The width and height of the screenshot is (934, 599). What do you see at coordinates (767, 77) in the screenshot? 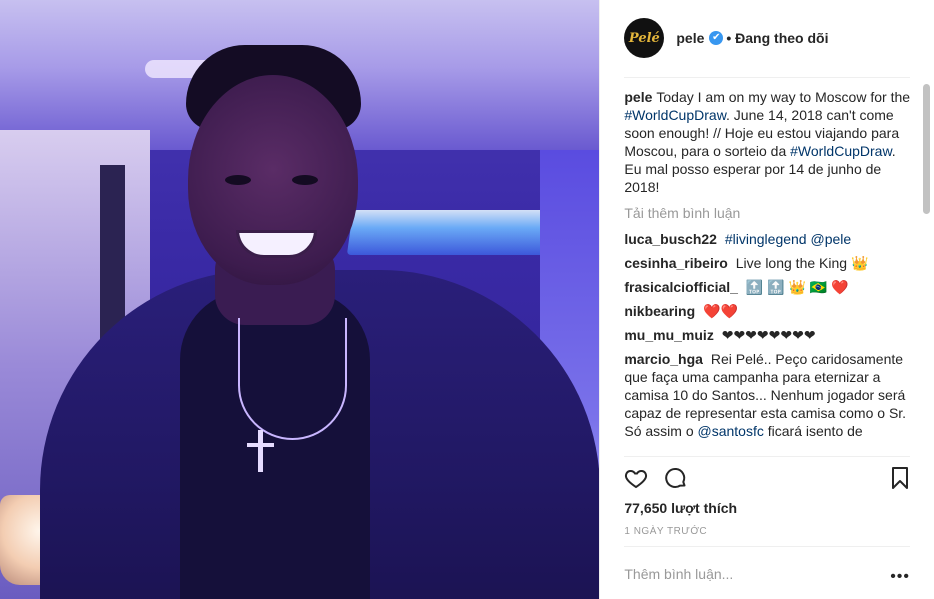
I see `header-divider` at bounding box center [767, 77].